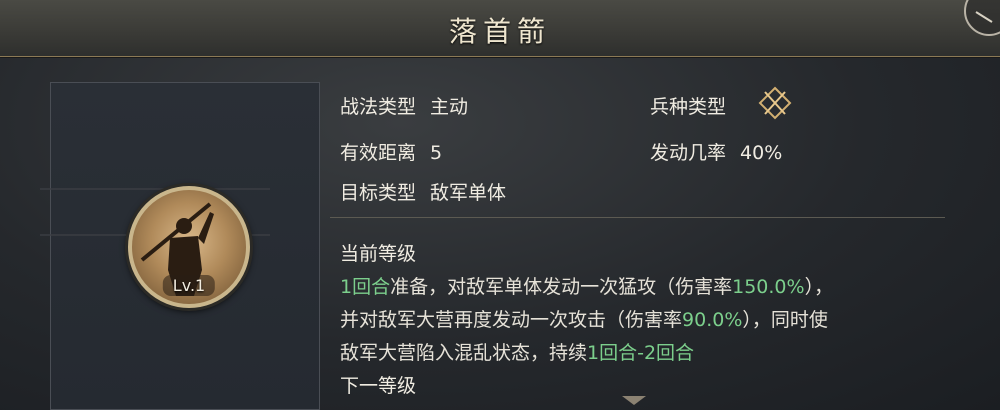 Image resolution: width=1000 pixels, height=410 pixels. What do you see at coordinates (761, 153) in the screenshot?
I see `trigger-rate-value: 40%` at bounding box center [761, 153].